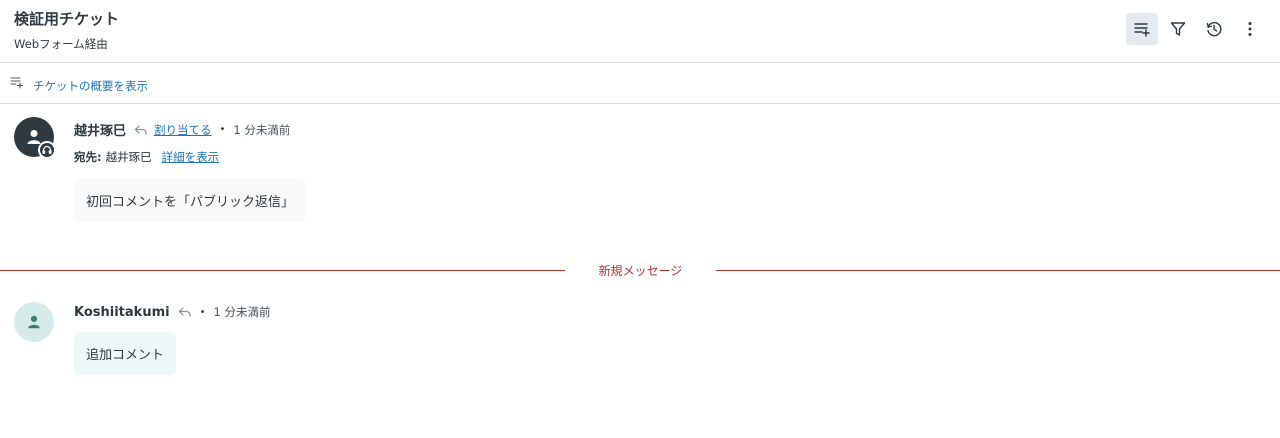  I want to click on divider-line-left, so click(282, 270).